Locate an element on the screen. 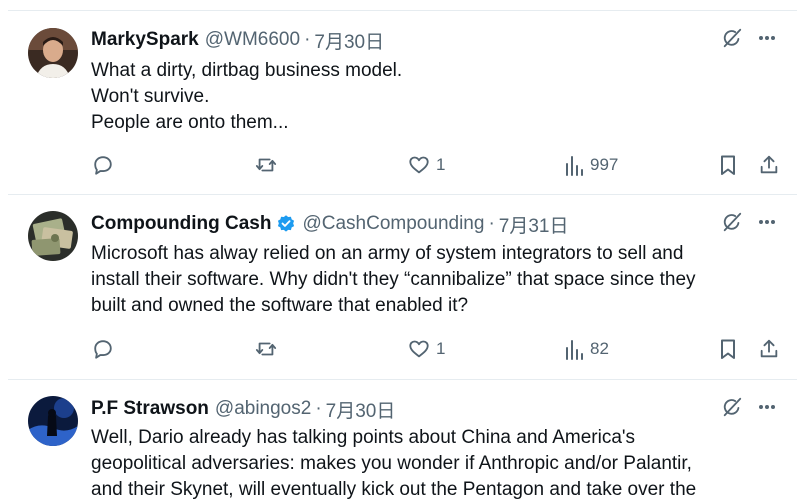  views-button: 997 is located at coordinates (591, 165).